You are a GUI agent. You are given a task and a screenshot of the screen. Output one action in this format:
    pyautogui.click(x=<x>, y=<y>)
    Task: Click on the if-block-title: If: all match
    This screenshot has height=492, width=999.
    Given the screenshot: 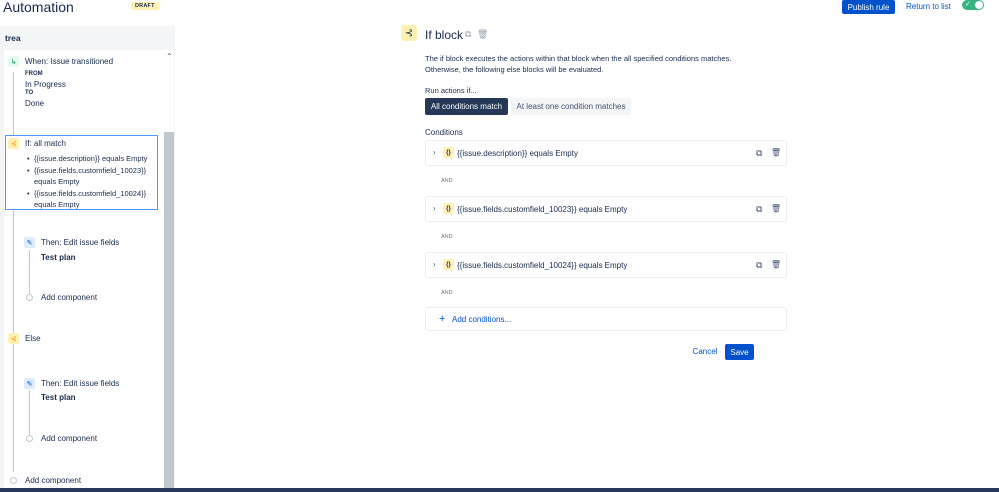 What is the action you would take?
    pyautogui.click(x=45, y=143)
    